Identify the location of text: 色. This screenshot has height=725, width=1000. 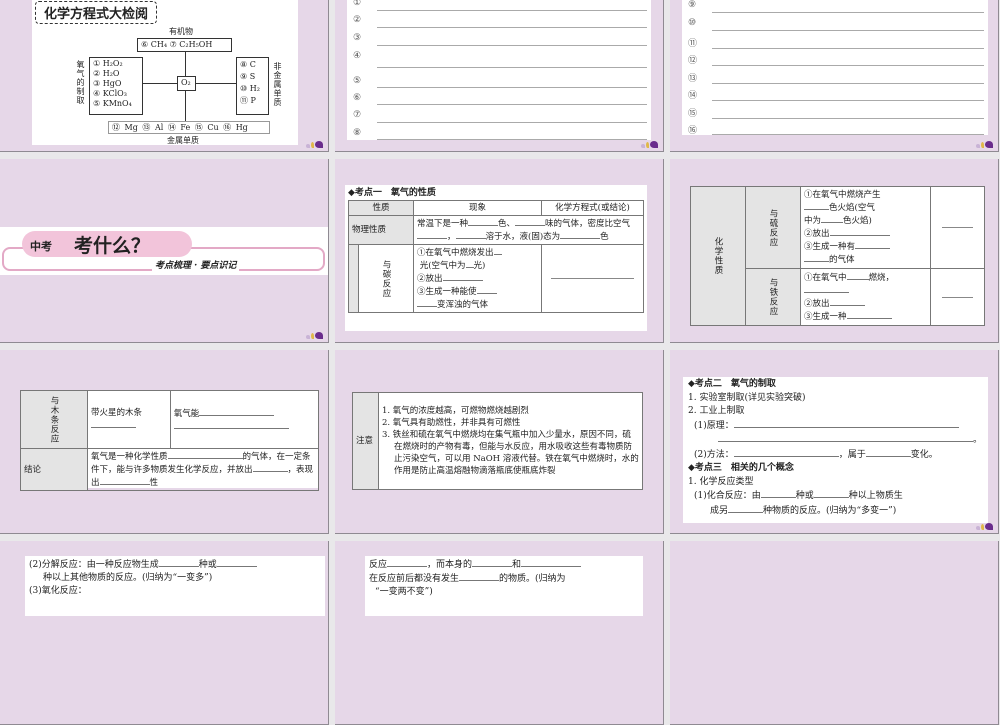
(604, 237).